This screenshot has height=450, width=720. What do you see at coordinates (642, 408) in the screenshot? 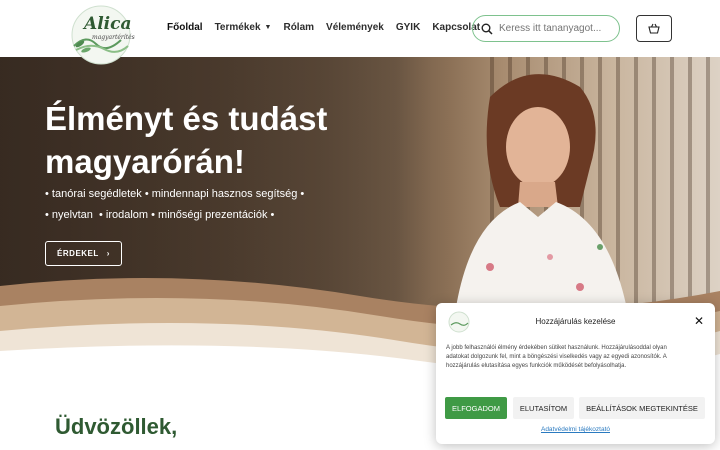
I see `view-settings-button: BEÁLLÍTÁSOK MEGTEKINTÉSE` at bounding box center [642, 408].